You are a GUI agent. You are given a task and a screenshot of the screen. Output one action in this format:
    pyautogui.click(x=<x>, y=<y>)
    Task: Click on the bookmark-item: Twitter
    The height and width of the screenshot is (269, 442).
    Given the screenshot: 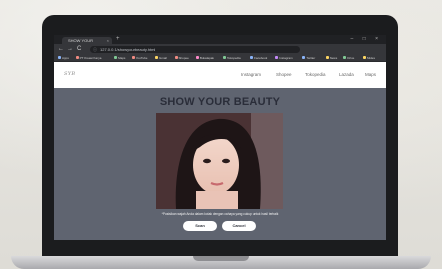 What is the action you would take?
    pyautogui.click(x=308, y=57)
    